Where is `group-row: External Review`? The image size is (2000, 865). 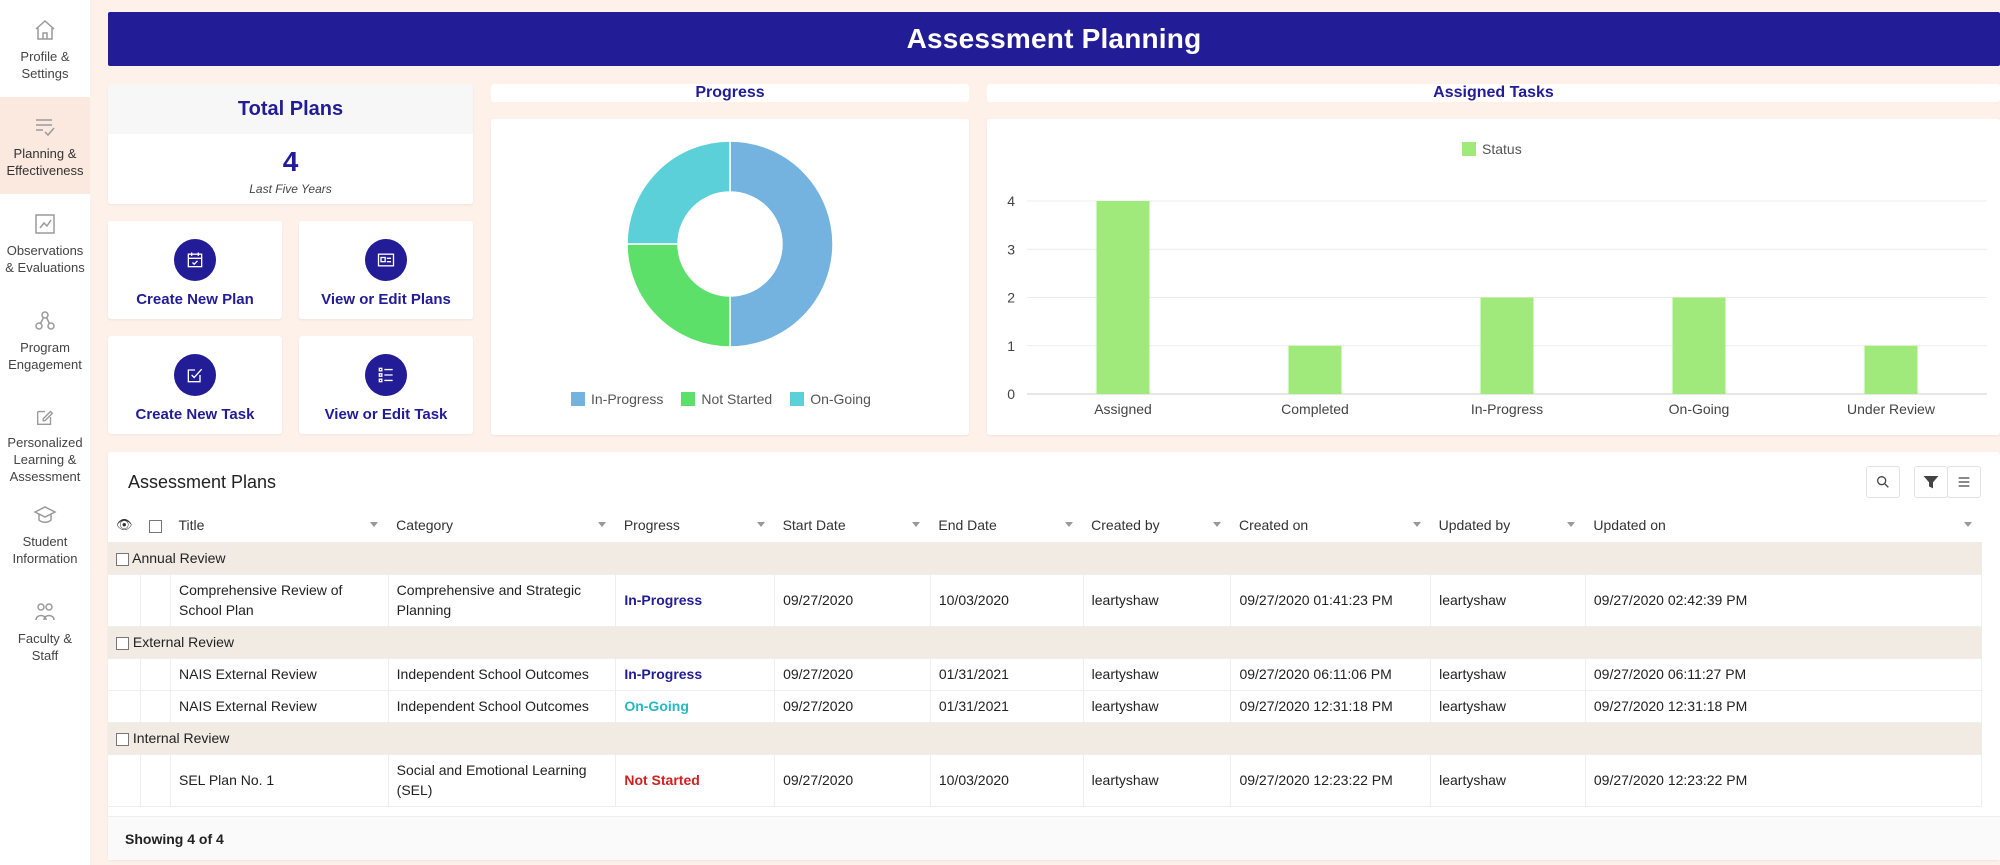
group-row: External Review is located at coordinates (1045, 642).